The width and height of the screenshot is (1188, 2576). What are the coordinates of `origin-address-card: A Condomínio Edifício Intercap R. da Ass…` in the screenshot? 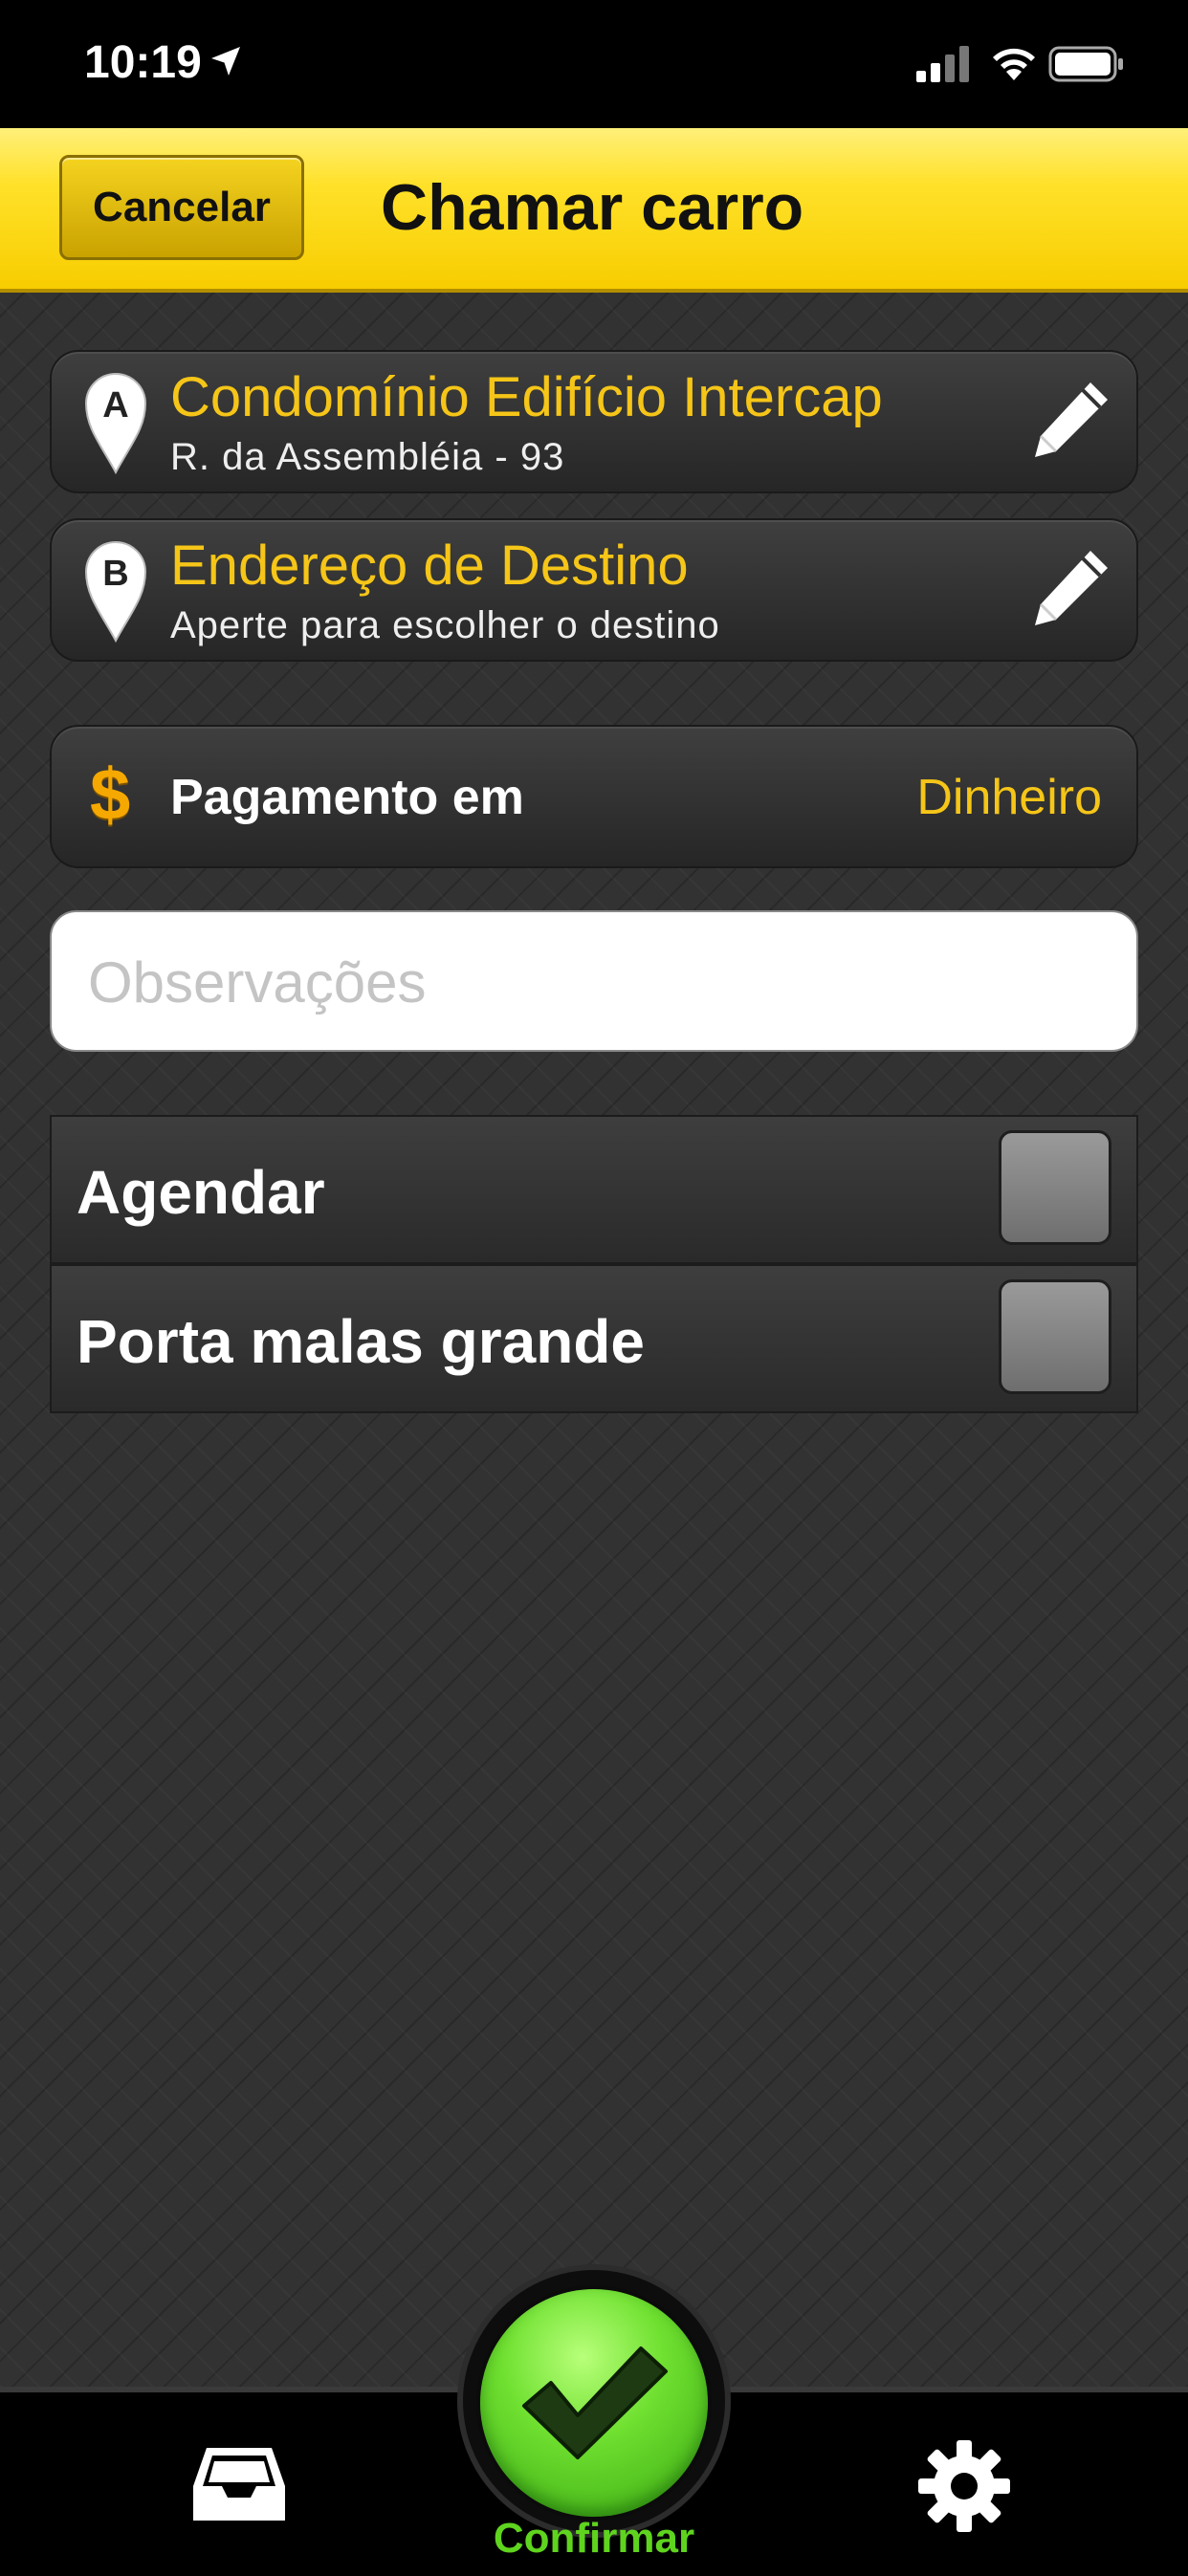 It's located at (594, 421).